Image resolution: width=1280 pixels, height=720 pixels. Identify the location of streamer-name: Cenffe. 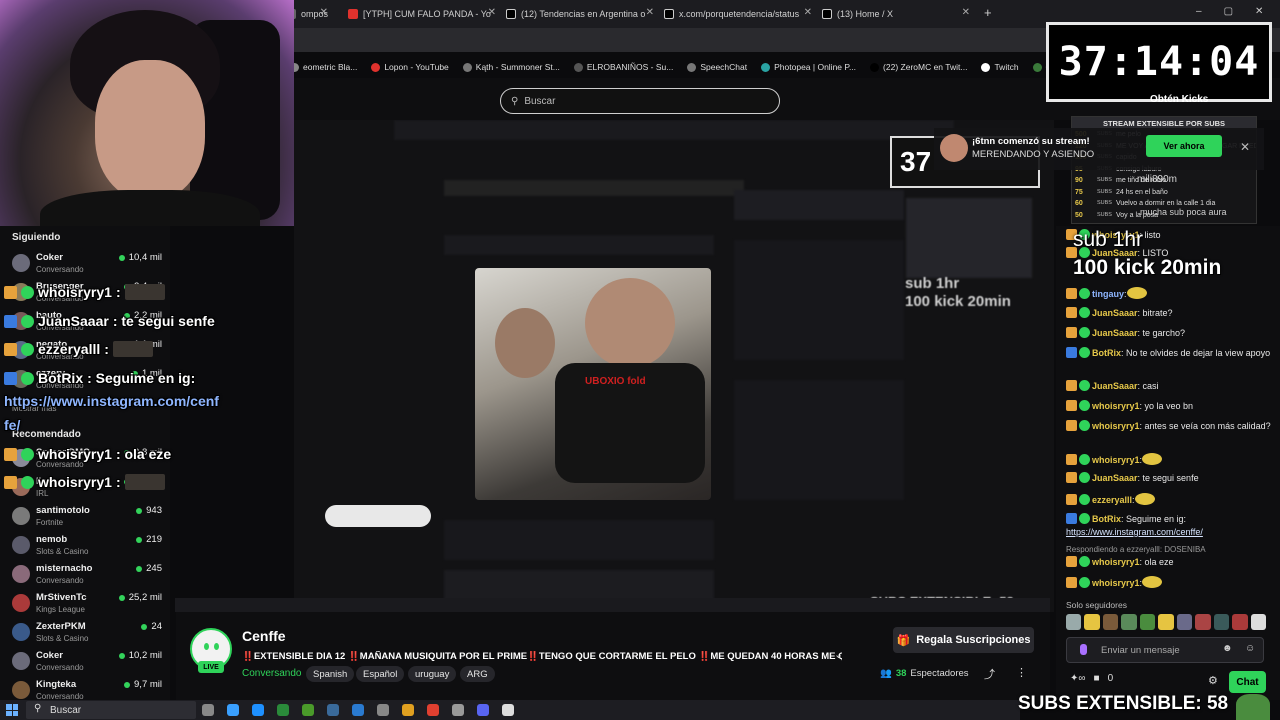
(264, 636).